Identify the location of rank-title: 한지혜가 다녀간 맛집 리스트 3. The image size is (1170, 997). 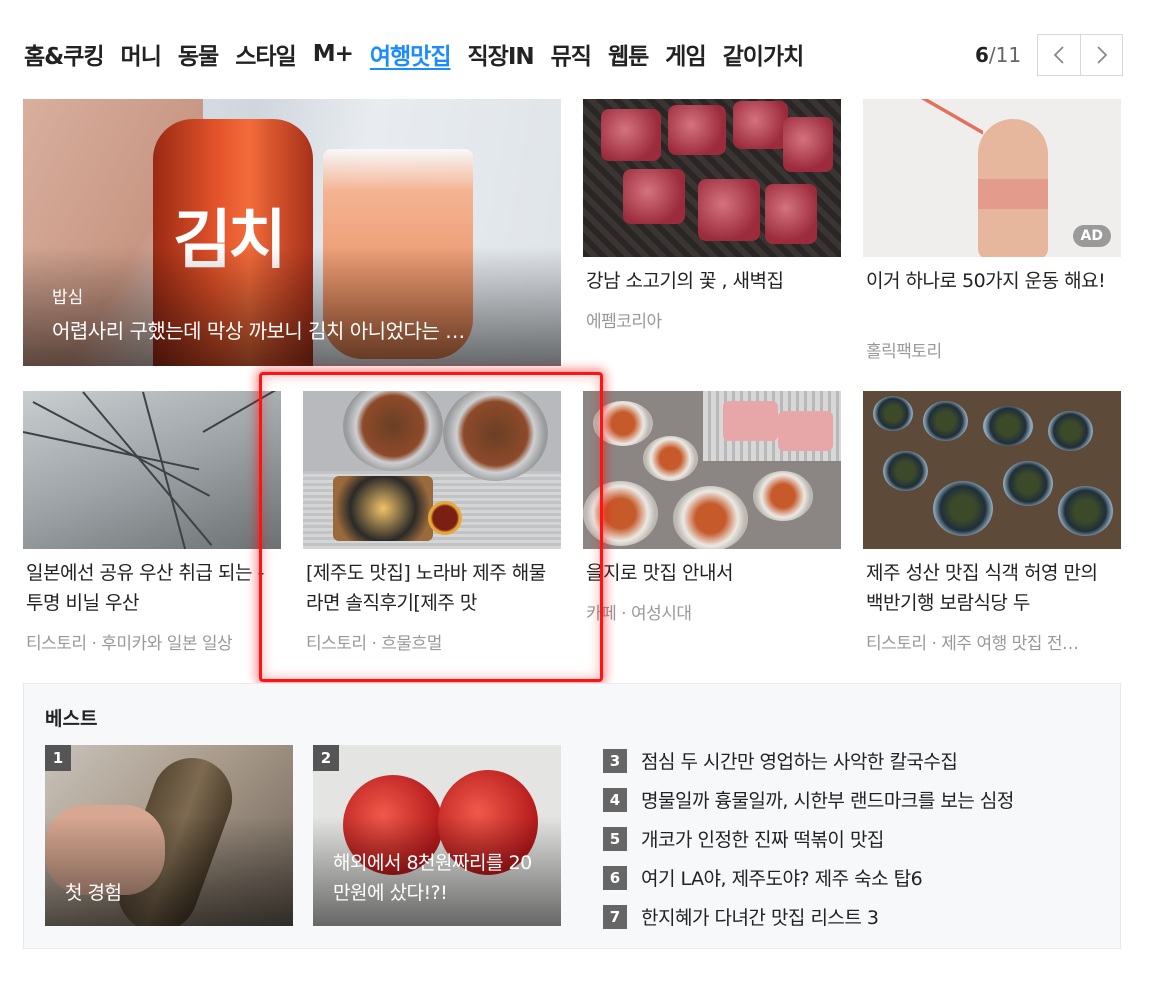
(760, 916).